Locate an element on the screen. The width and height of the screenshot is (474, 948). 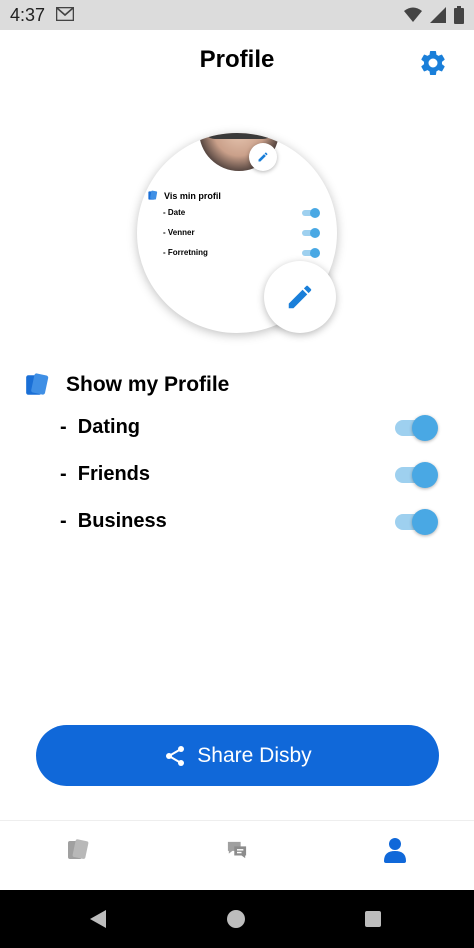
visibility-row-friends: - Friends is located at coordinates (105, 474).